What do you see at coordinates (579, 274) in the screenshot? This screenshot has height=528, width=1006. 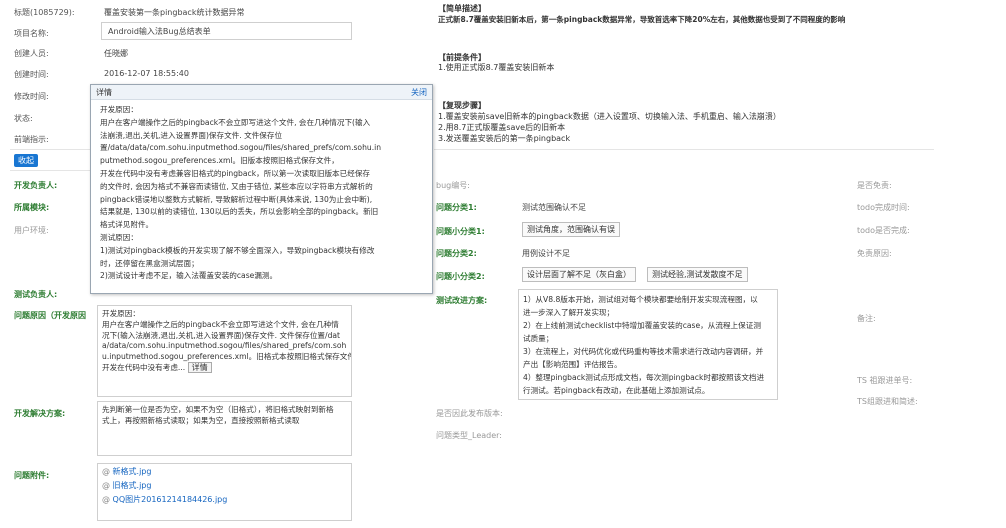 I see `subclass2-tag: 设计层面了解不足（灰白盒）` at bounding box center [579, 274].